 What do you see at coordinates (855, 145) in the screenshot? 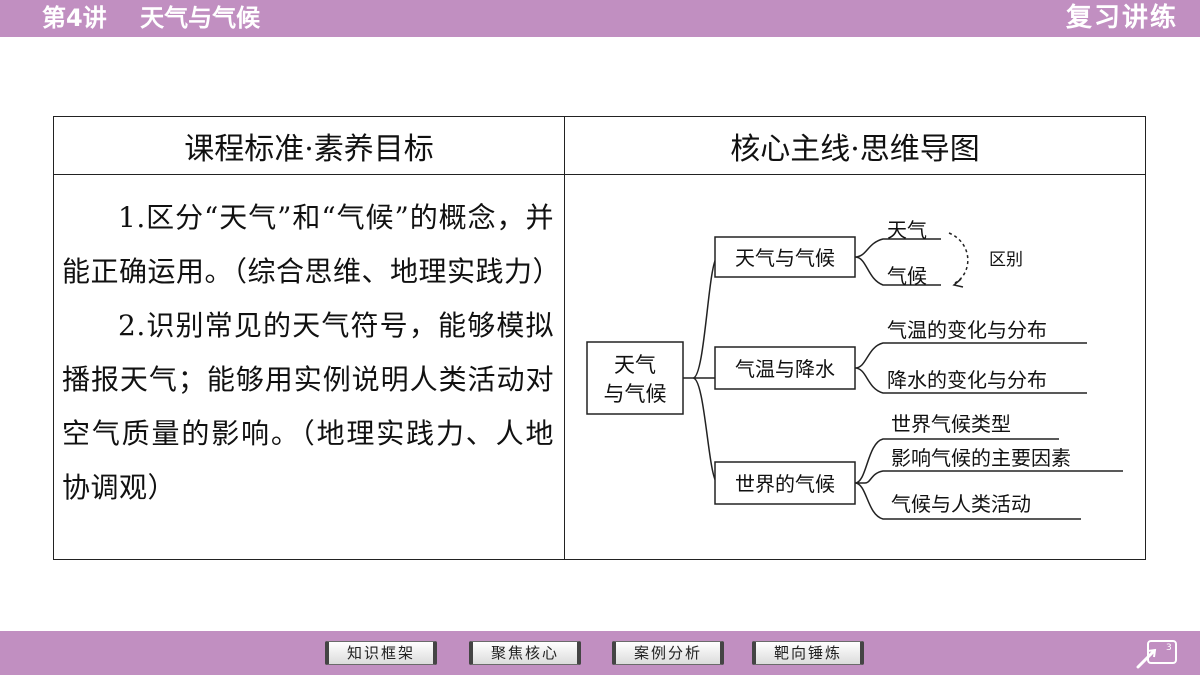
I see `mindmap-header: 核心主线·思维导图` at bounding box center [855, 145].